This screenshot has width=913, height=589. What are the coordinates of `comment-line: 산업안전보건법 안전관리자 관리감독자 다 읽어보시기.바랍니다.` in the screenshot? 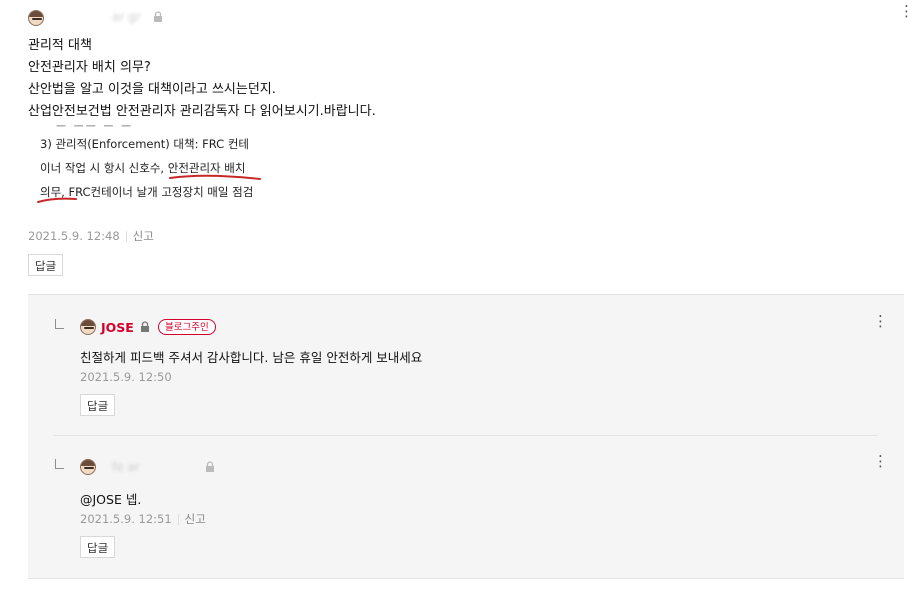 It's located at (202, 111).